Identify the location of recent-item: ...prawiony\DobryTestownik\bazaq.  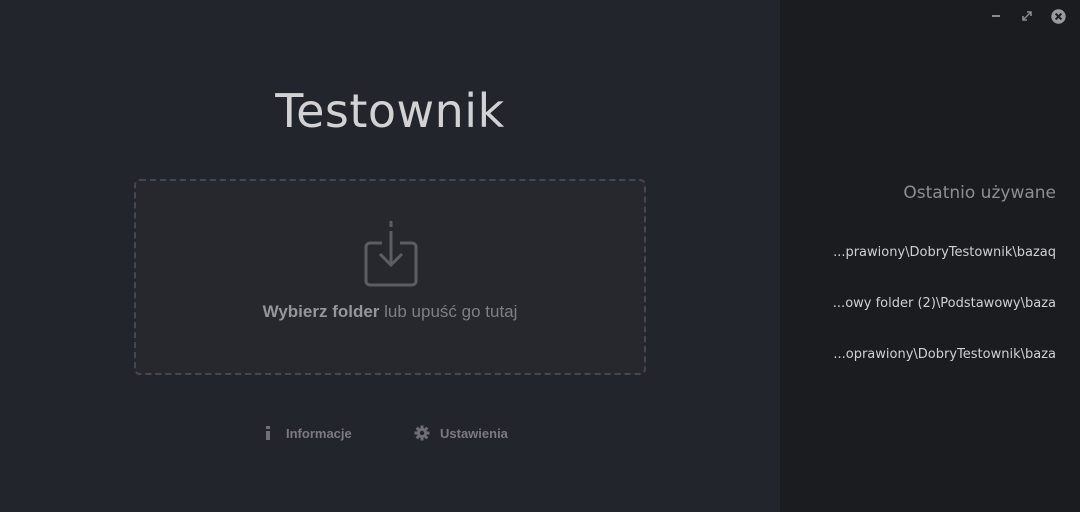
(944, 270).